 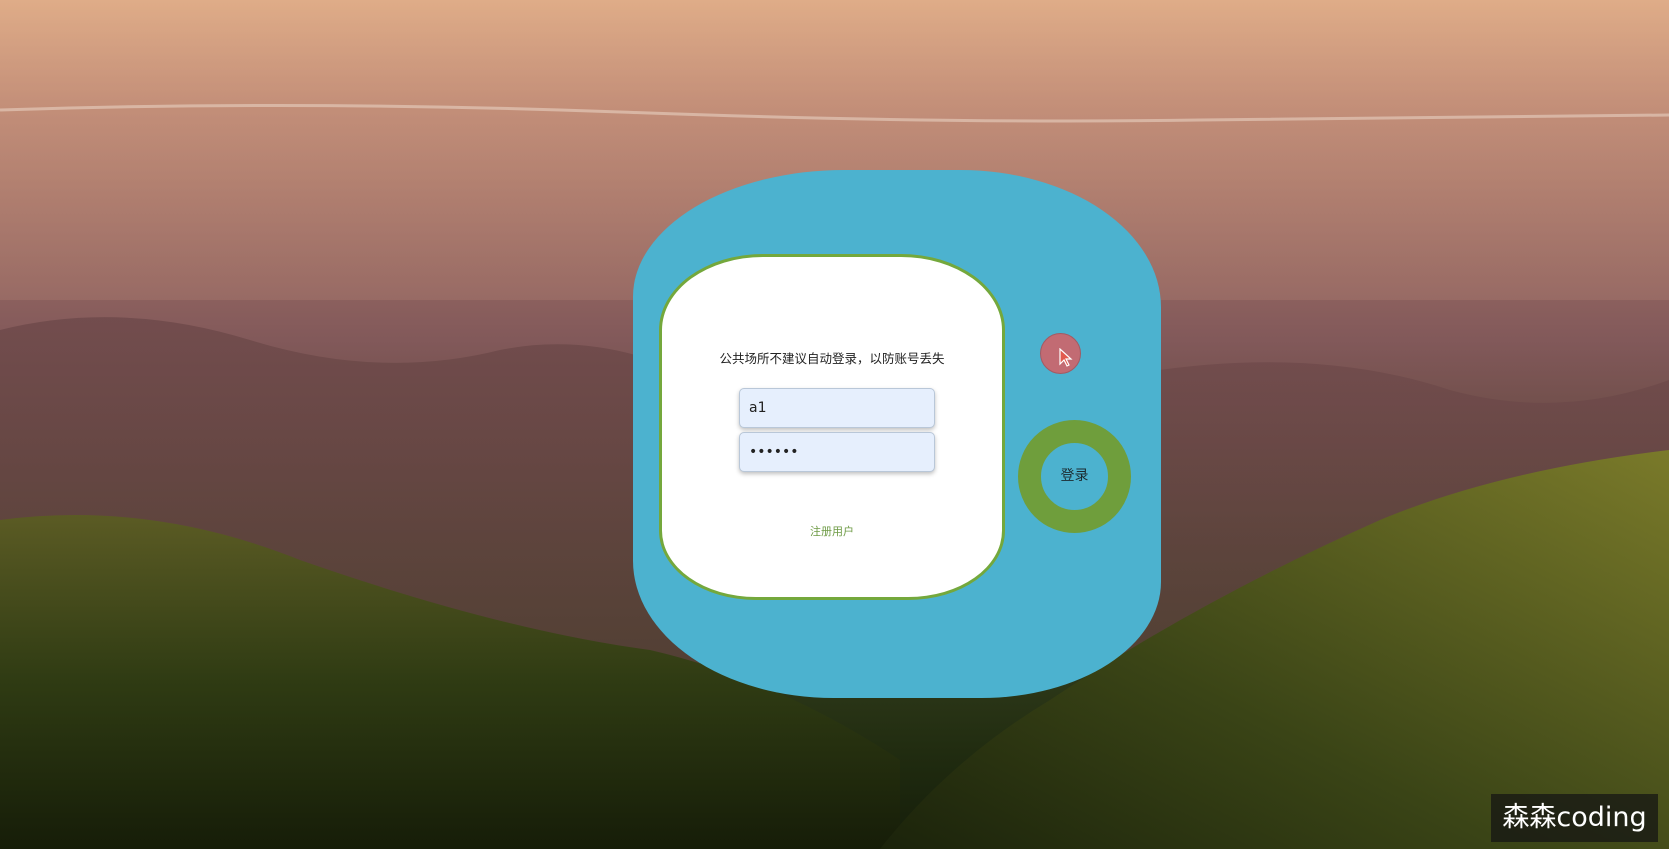 I want to click on login-form-panel: 公共场所不建议自动登录，以防账号丢失 a1 •••••• 注册用户, so click(x=832, y=427).